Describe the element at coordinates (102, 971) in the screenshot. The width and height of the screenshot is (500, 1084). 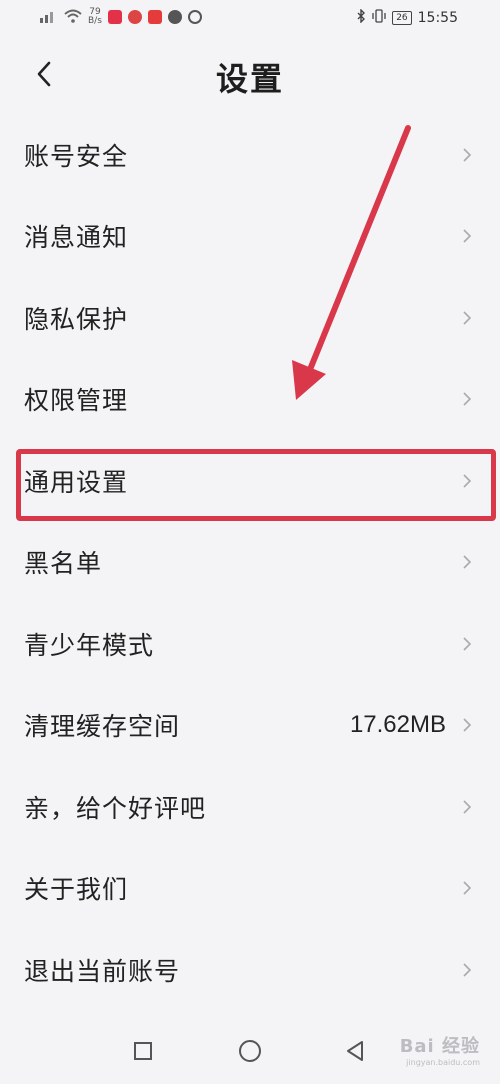
I see `settings-item-label: 退出当前账号` at that location.